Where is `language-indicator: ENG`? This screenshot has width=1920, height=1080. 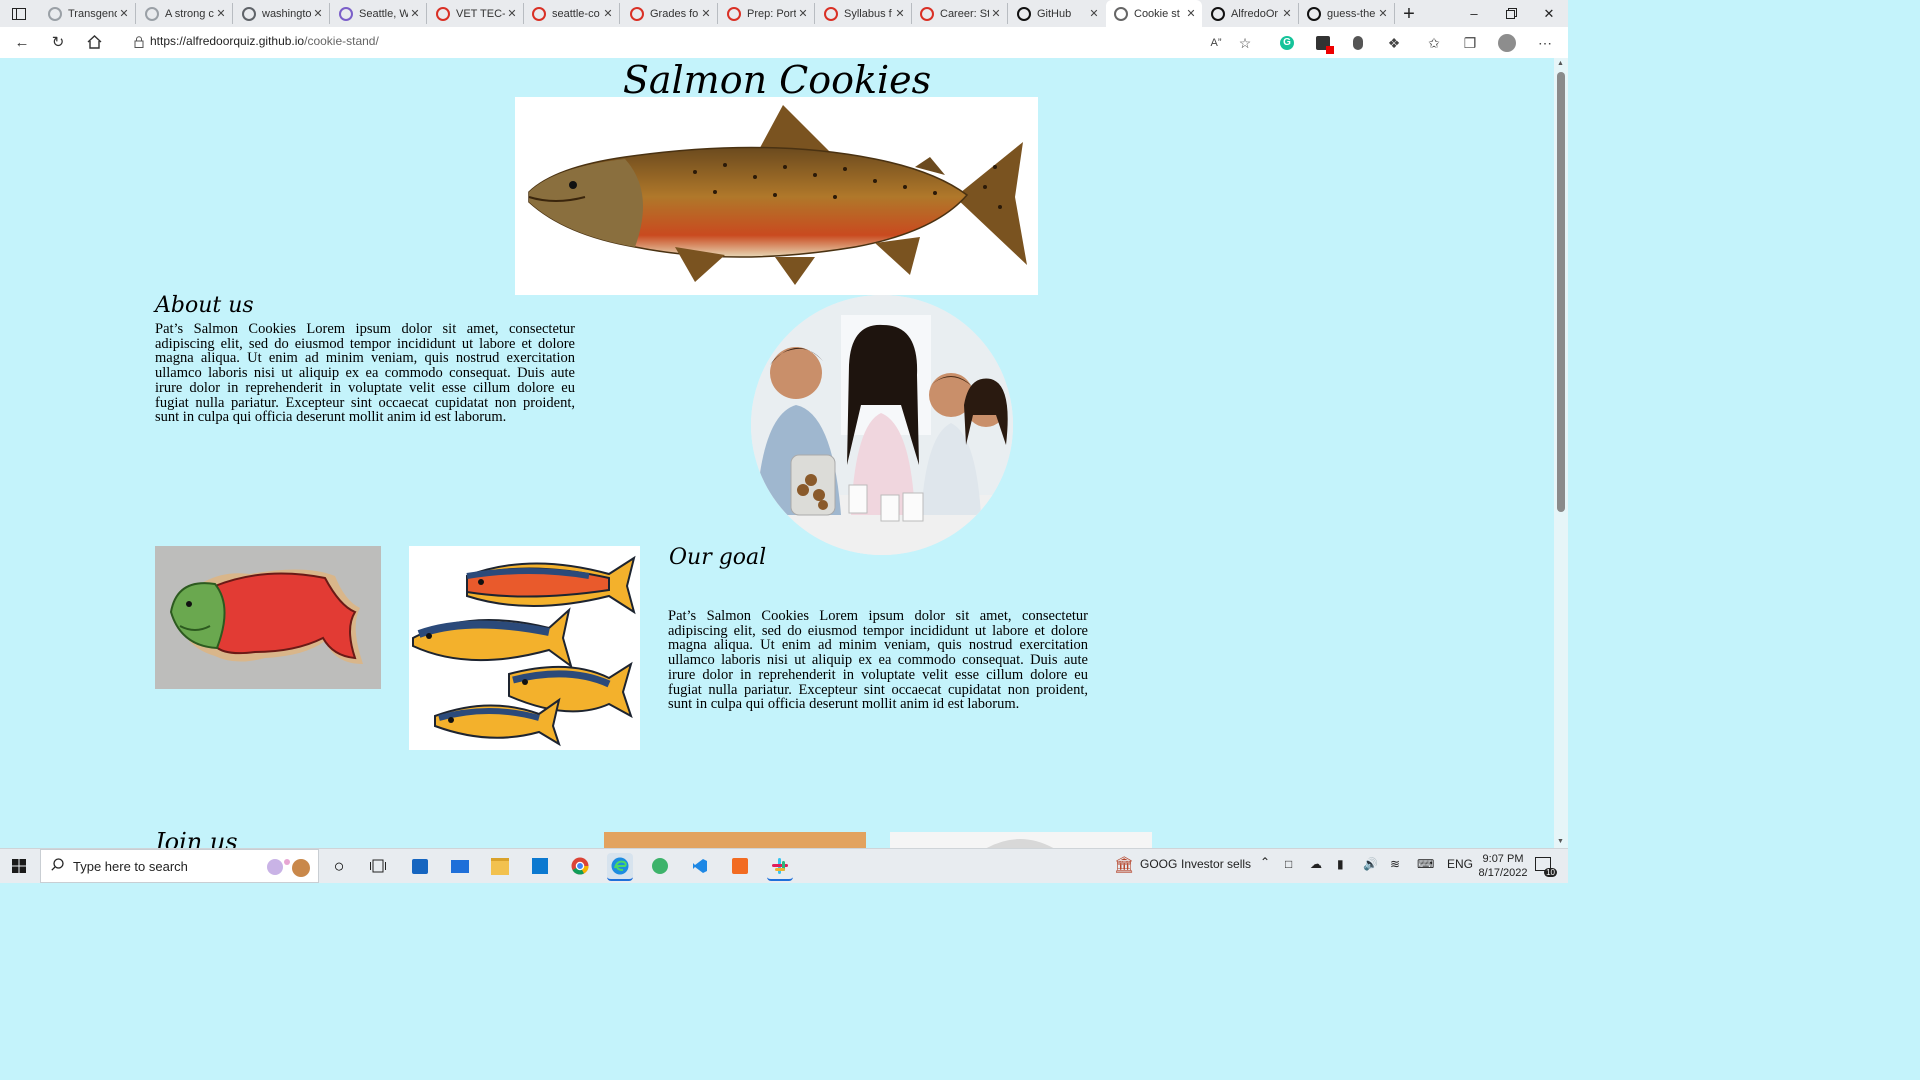
language-indicator: ENG is located at coordinates (1460, 864).